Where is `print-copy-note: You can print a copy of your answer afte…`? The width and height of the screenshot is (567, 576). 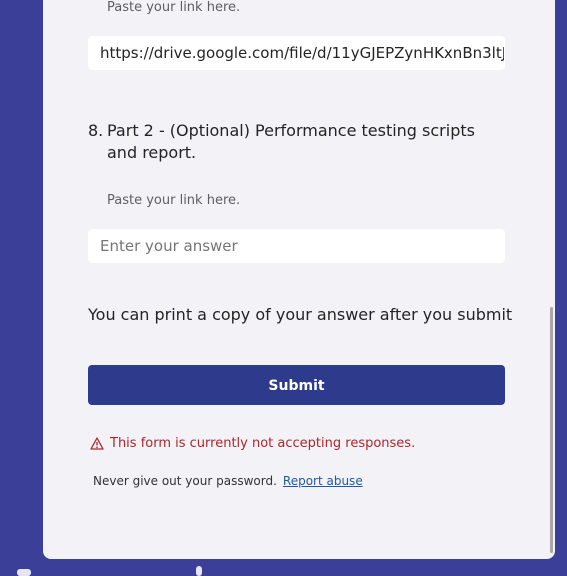 print-copy-note: You can print a copy of your answer afte… is located at coordinates (300, 314).